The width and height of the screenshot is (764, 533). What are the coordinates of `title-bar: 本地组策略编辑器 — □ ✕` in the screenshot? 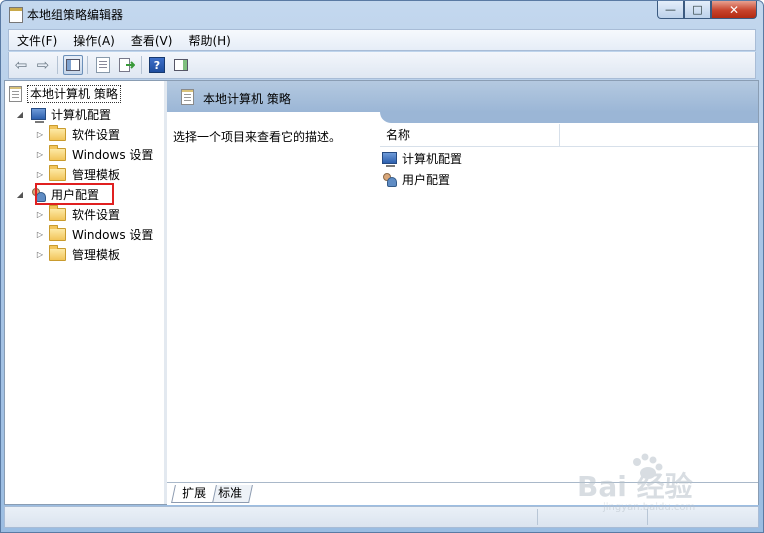 It's located at (382, 15).